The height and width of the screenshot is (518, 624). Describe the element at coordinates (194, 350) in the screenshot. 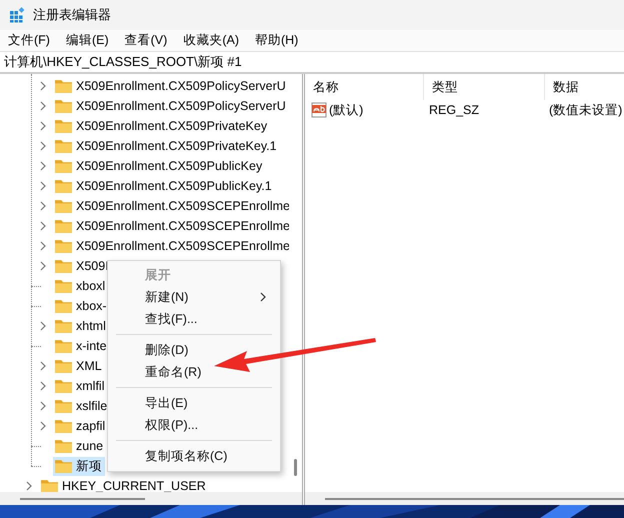

I see `menu-item: 删除(D)` at that location.